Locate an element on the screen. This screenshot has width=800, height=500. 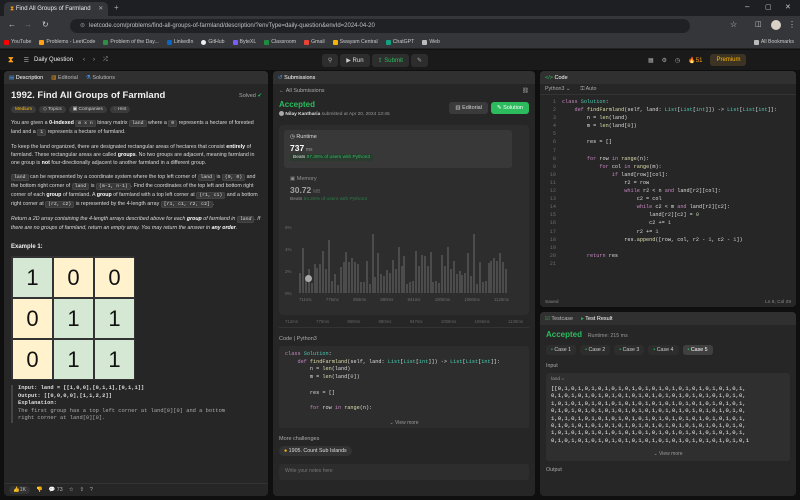
prev-problem-icon: ‹ is located at coordinates (84, 60).